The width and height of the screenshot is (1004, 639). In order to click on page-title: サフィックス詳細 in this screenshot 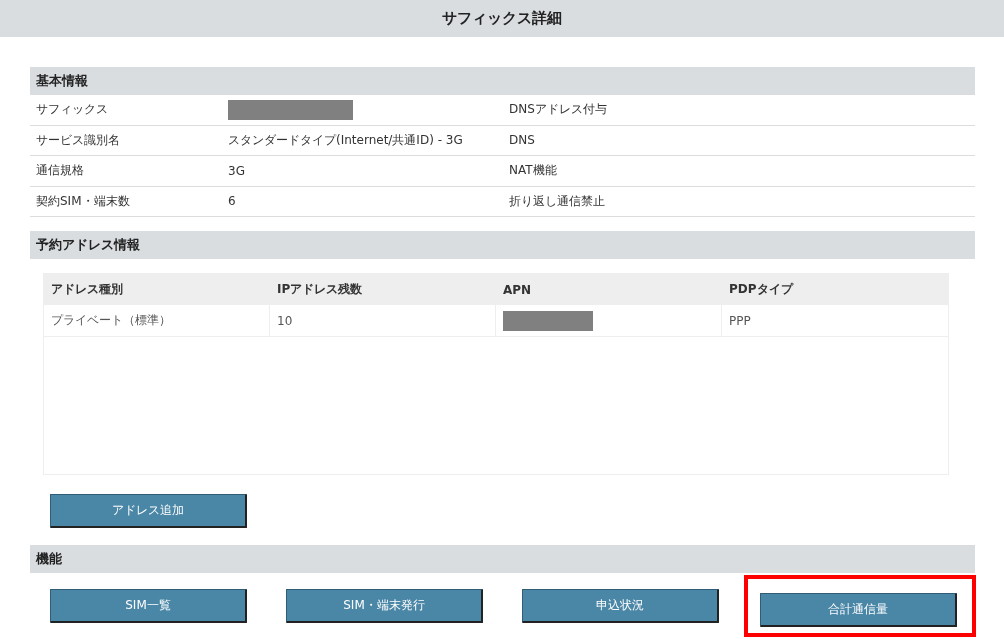, I will do `click(502, 18)`.